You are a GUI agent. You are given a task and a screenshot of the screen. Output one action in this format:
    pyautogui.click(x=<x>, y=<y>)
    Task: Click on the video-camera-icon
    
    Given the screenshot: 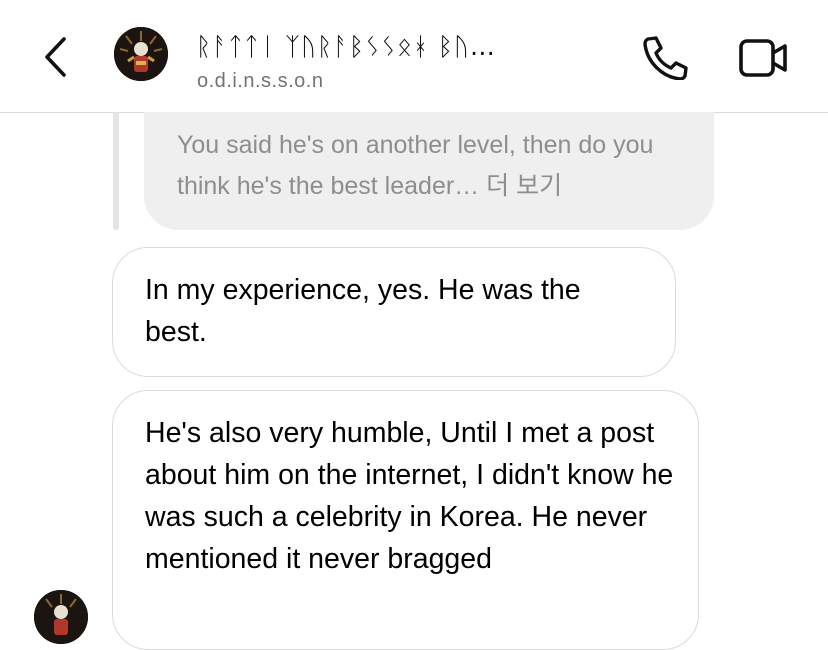 What is the action you would take?
    pyautogui.click(x=763, y=58)
    